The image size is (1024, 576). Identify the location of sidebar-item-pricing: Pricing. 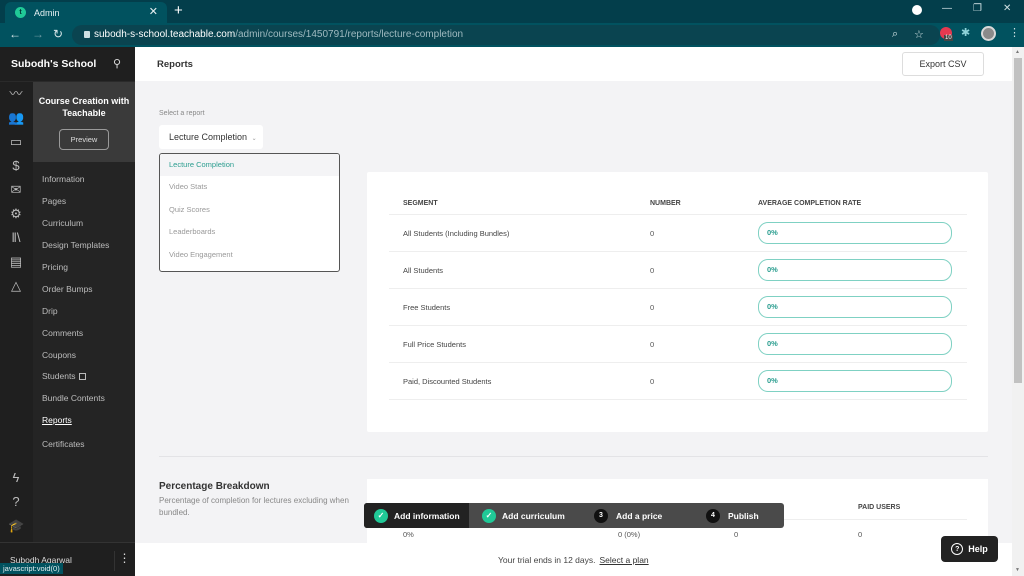
(55, 267).